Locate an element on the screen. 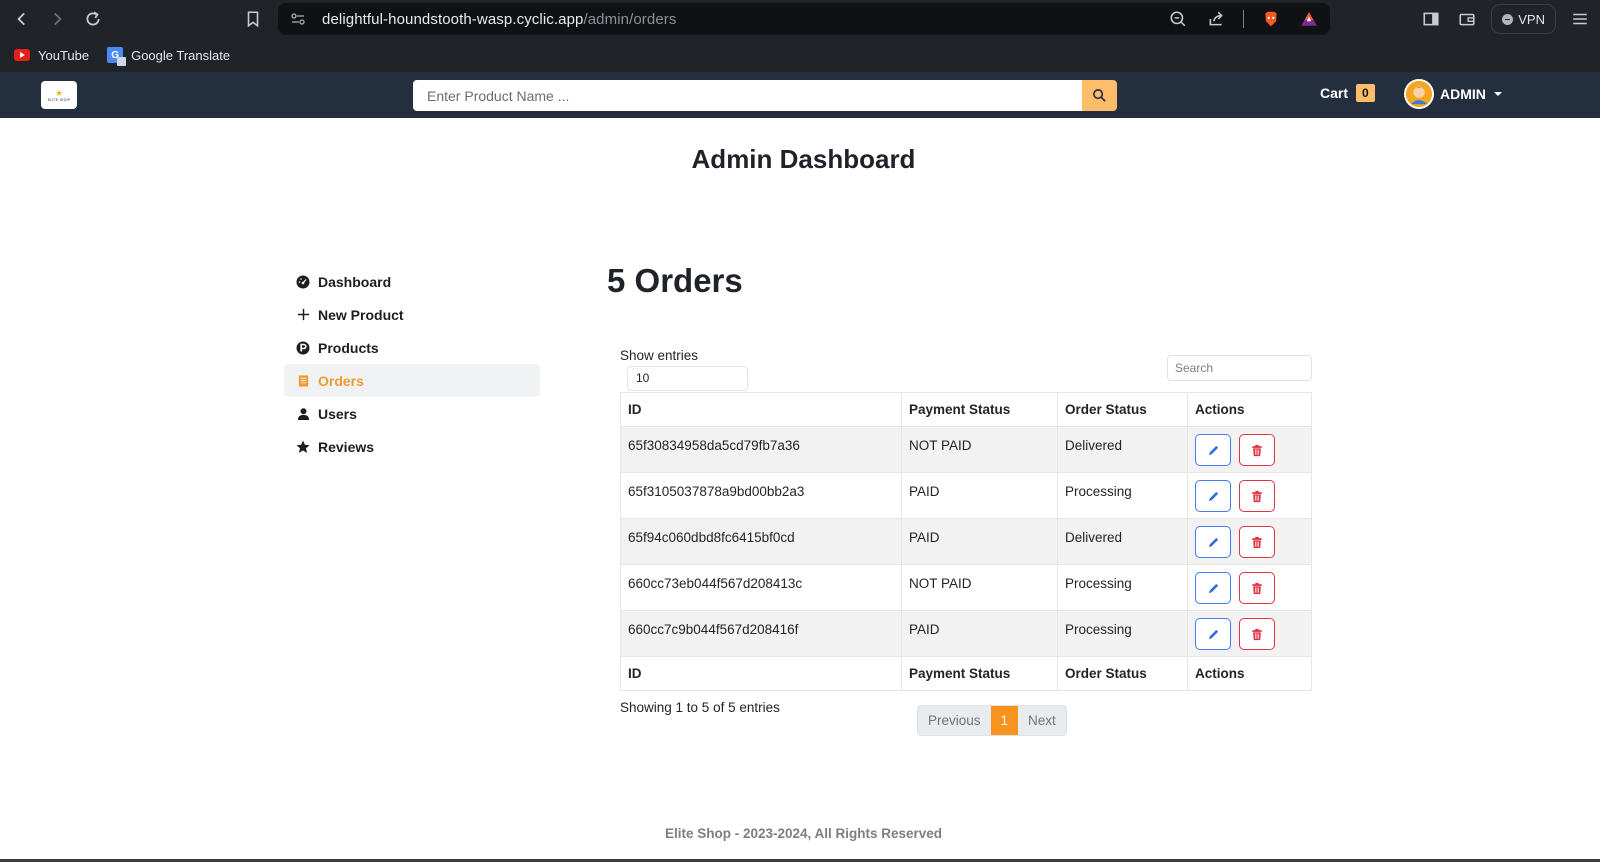 The image size is (1600, 862). sidebar-toggle-icon is located at coordinates (1431, 19).